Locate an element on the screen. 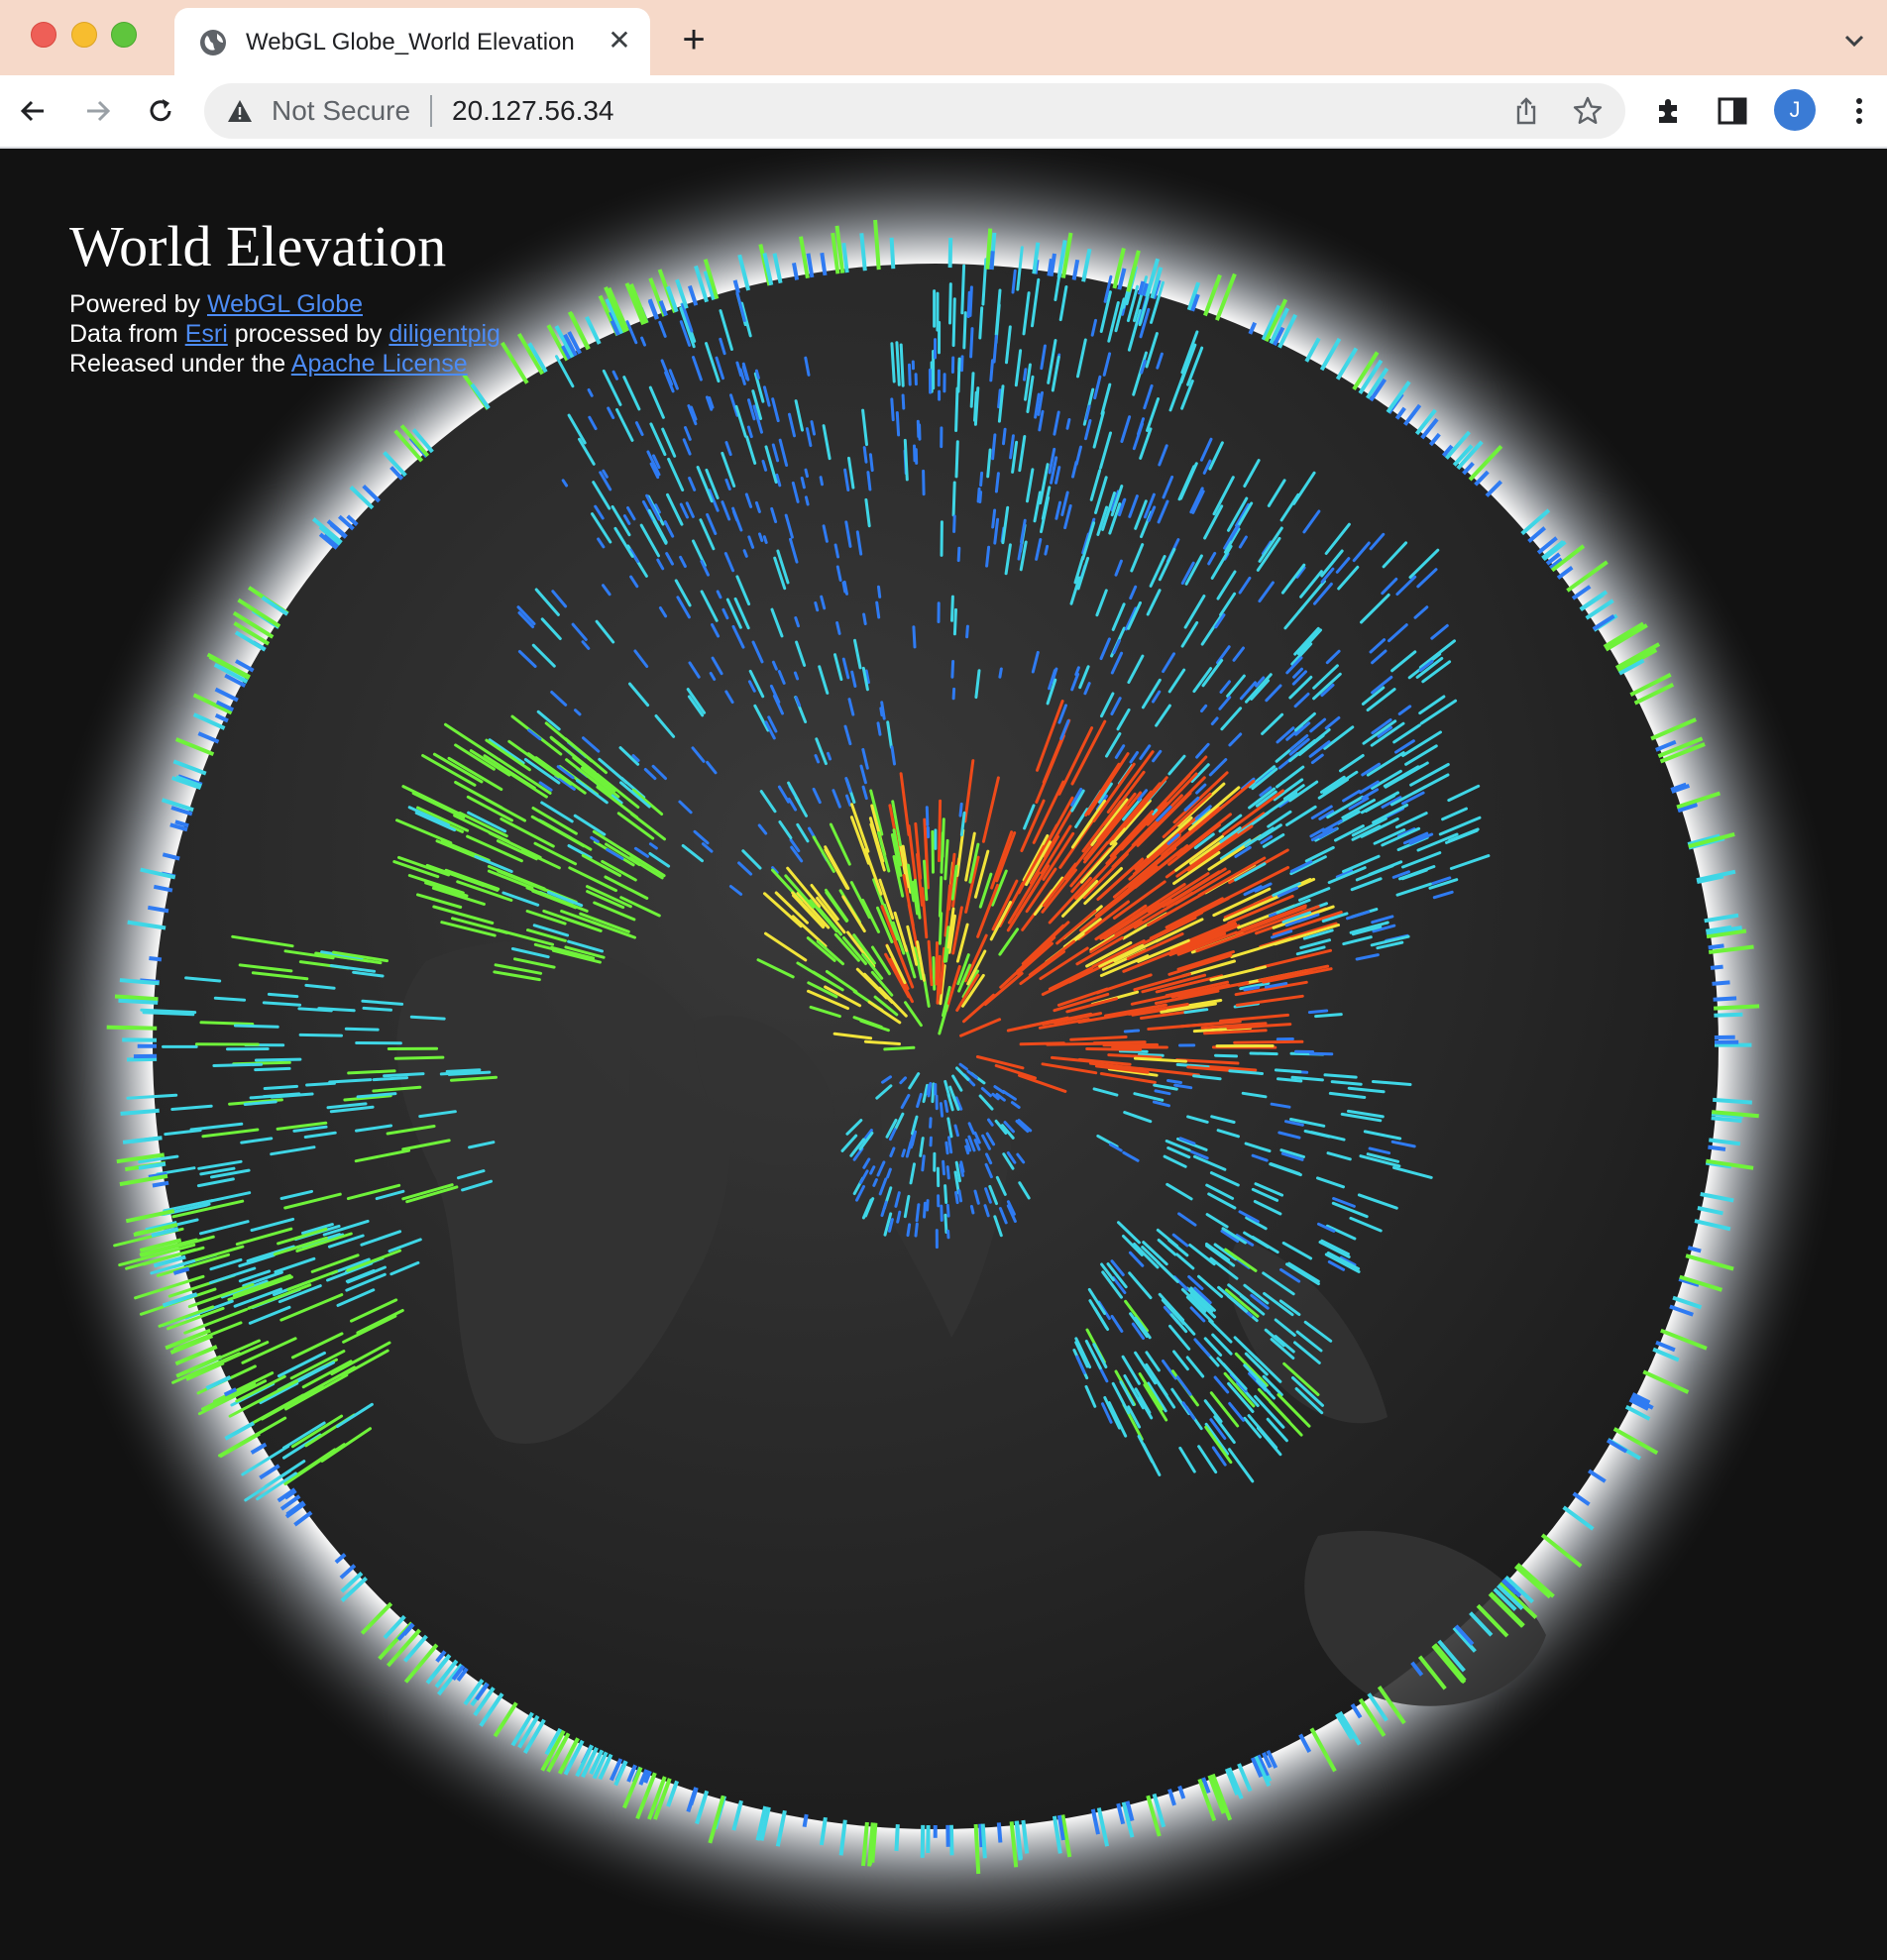 The image size is (1887, 1960). browser-toolbar: Not Secure 20.127.56.34 J is located at coordinates (943, 112).